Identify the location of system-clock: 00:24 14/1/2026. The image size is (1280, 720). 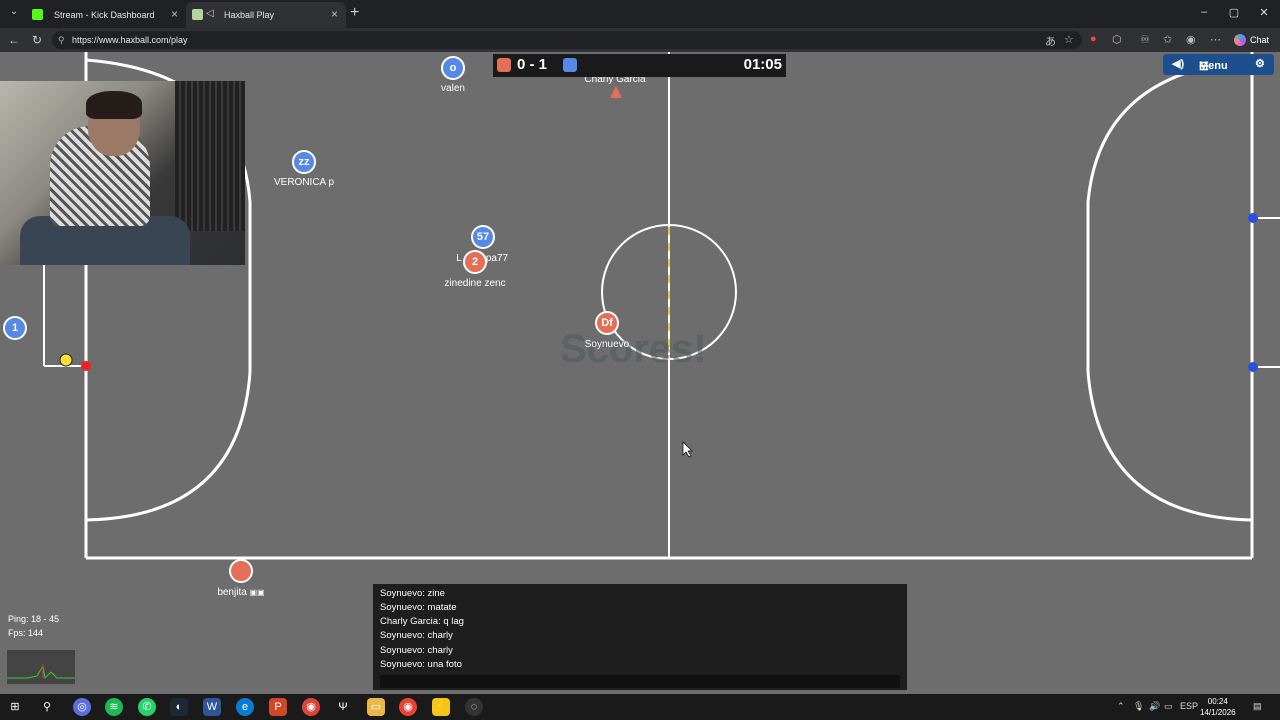
(1218, 707).